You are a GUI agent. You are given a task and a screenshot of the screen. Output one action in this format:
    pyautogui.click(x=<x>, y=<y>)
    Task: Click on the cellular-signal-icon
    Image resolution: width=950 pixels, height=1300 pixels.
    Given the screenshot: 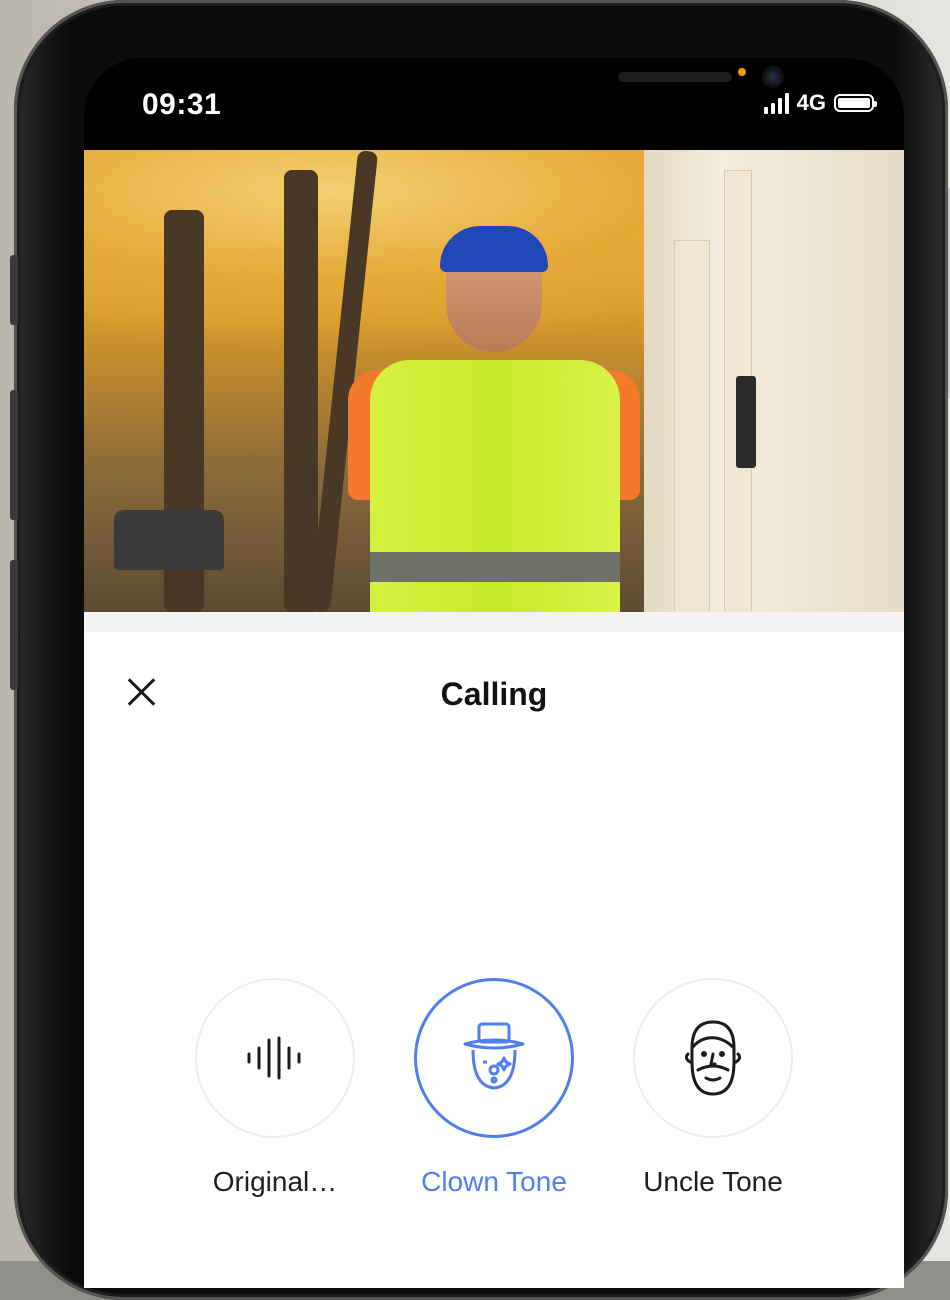 What is the action you would take?
    pyautogui.click(x=776, y=103)
    